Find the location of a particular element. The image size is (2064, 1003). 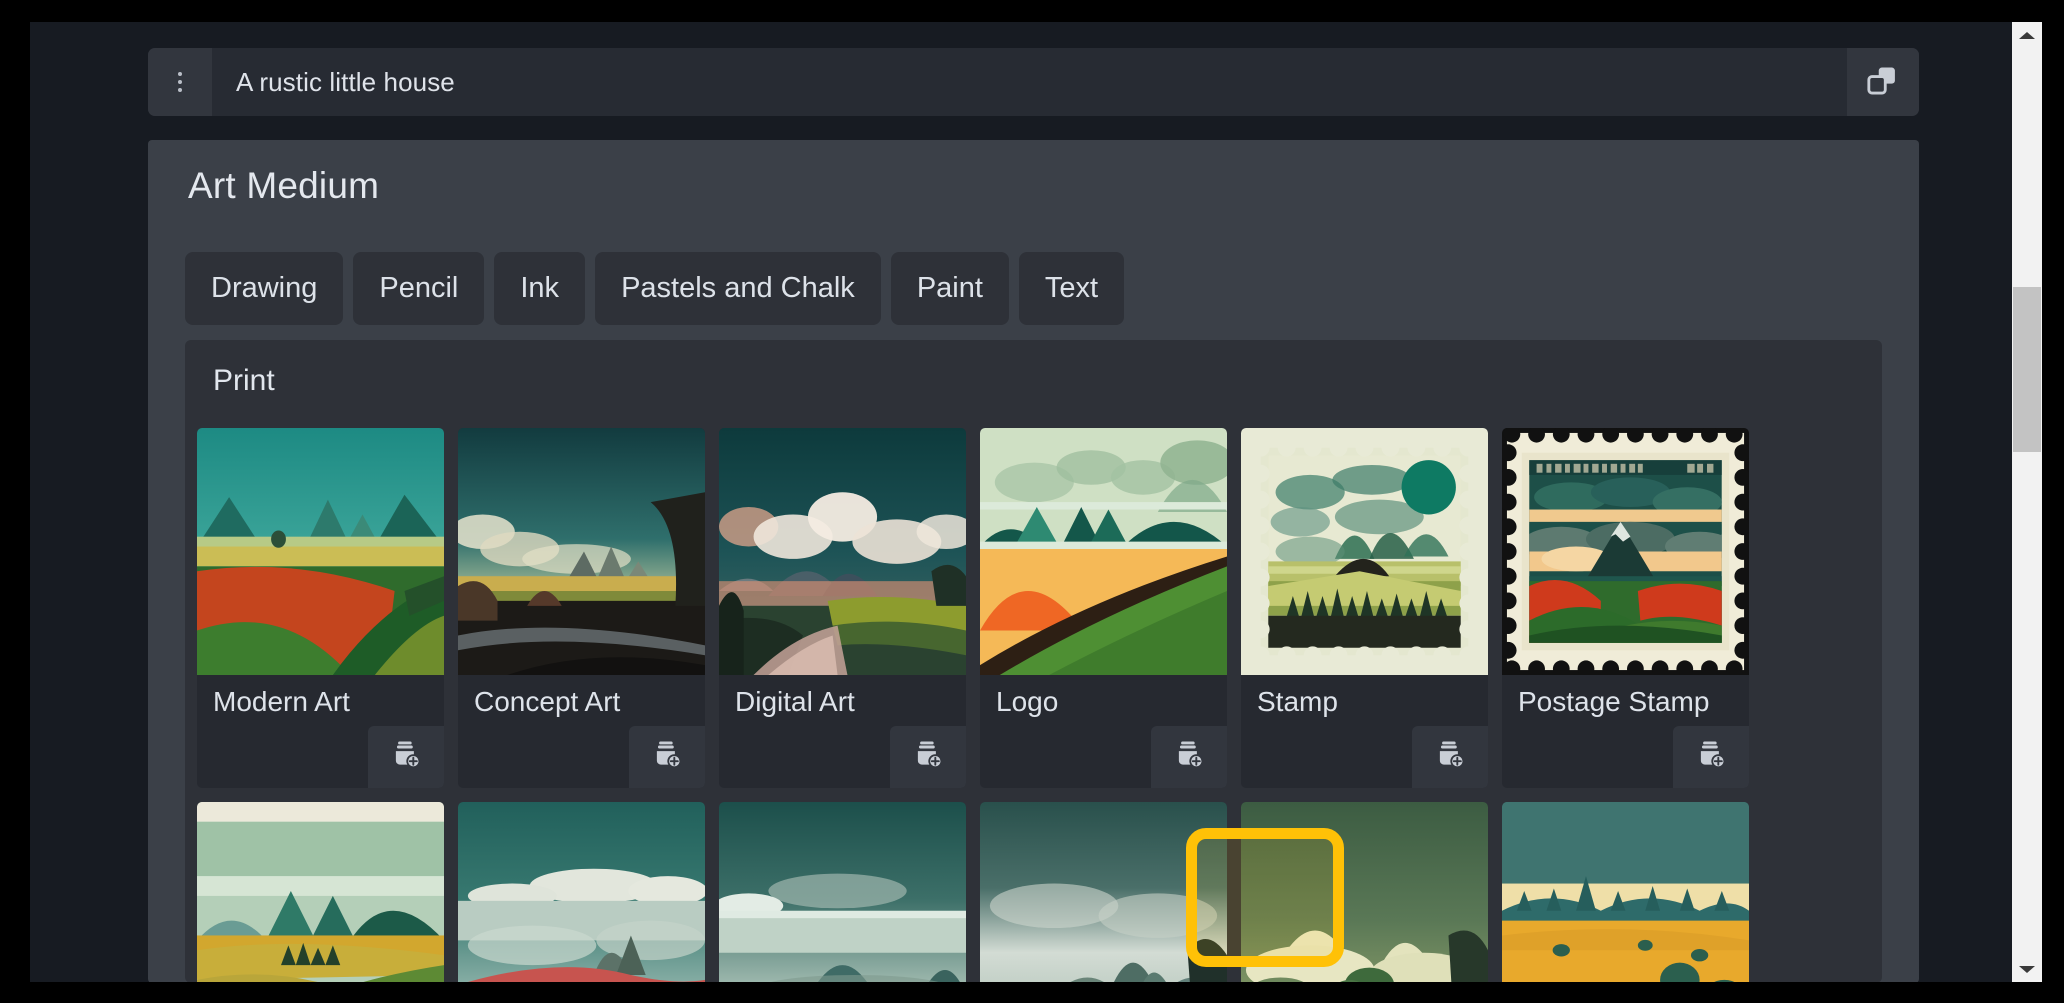

style-card-logo: Logo is located at coordinates (1103, 608).